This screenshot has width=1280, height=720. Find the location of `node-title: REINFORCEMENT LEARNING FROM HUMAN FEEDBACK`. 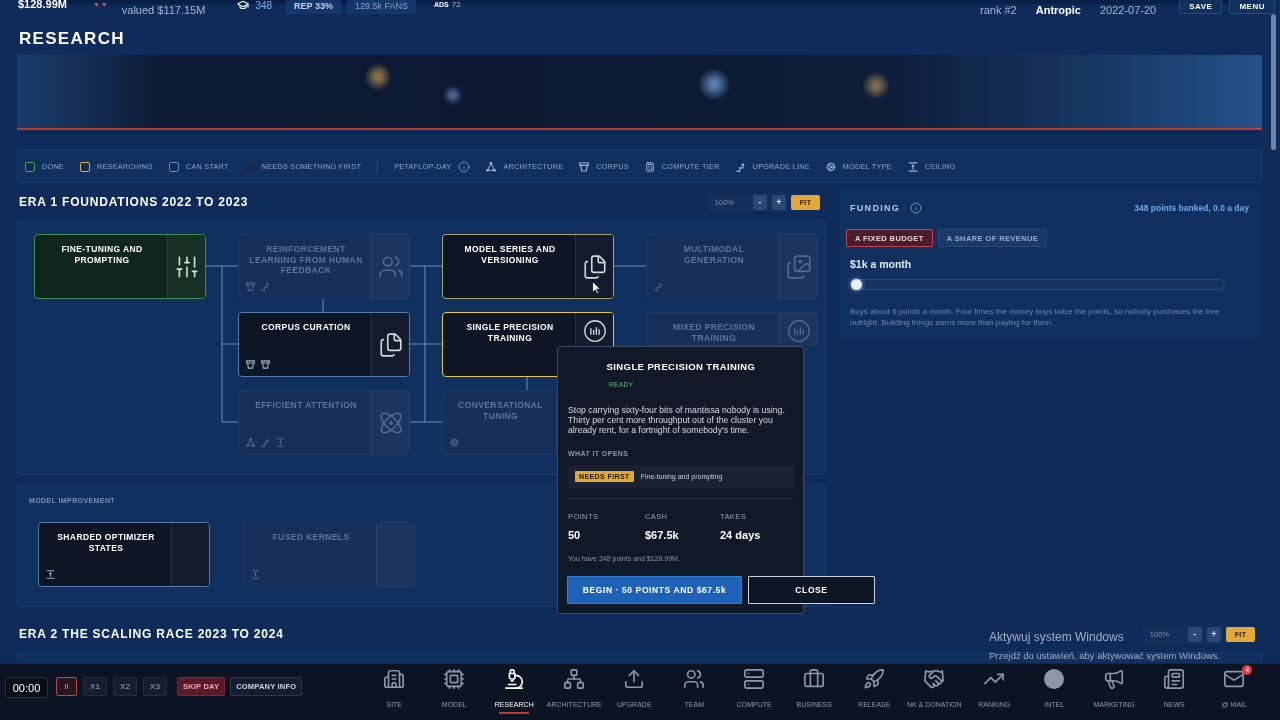

node-title: REINFORCEMENT LEARNING FROM HUMAN FEEDBACK is located at coordinates (306, 260).